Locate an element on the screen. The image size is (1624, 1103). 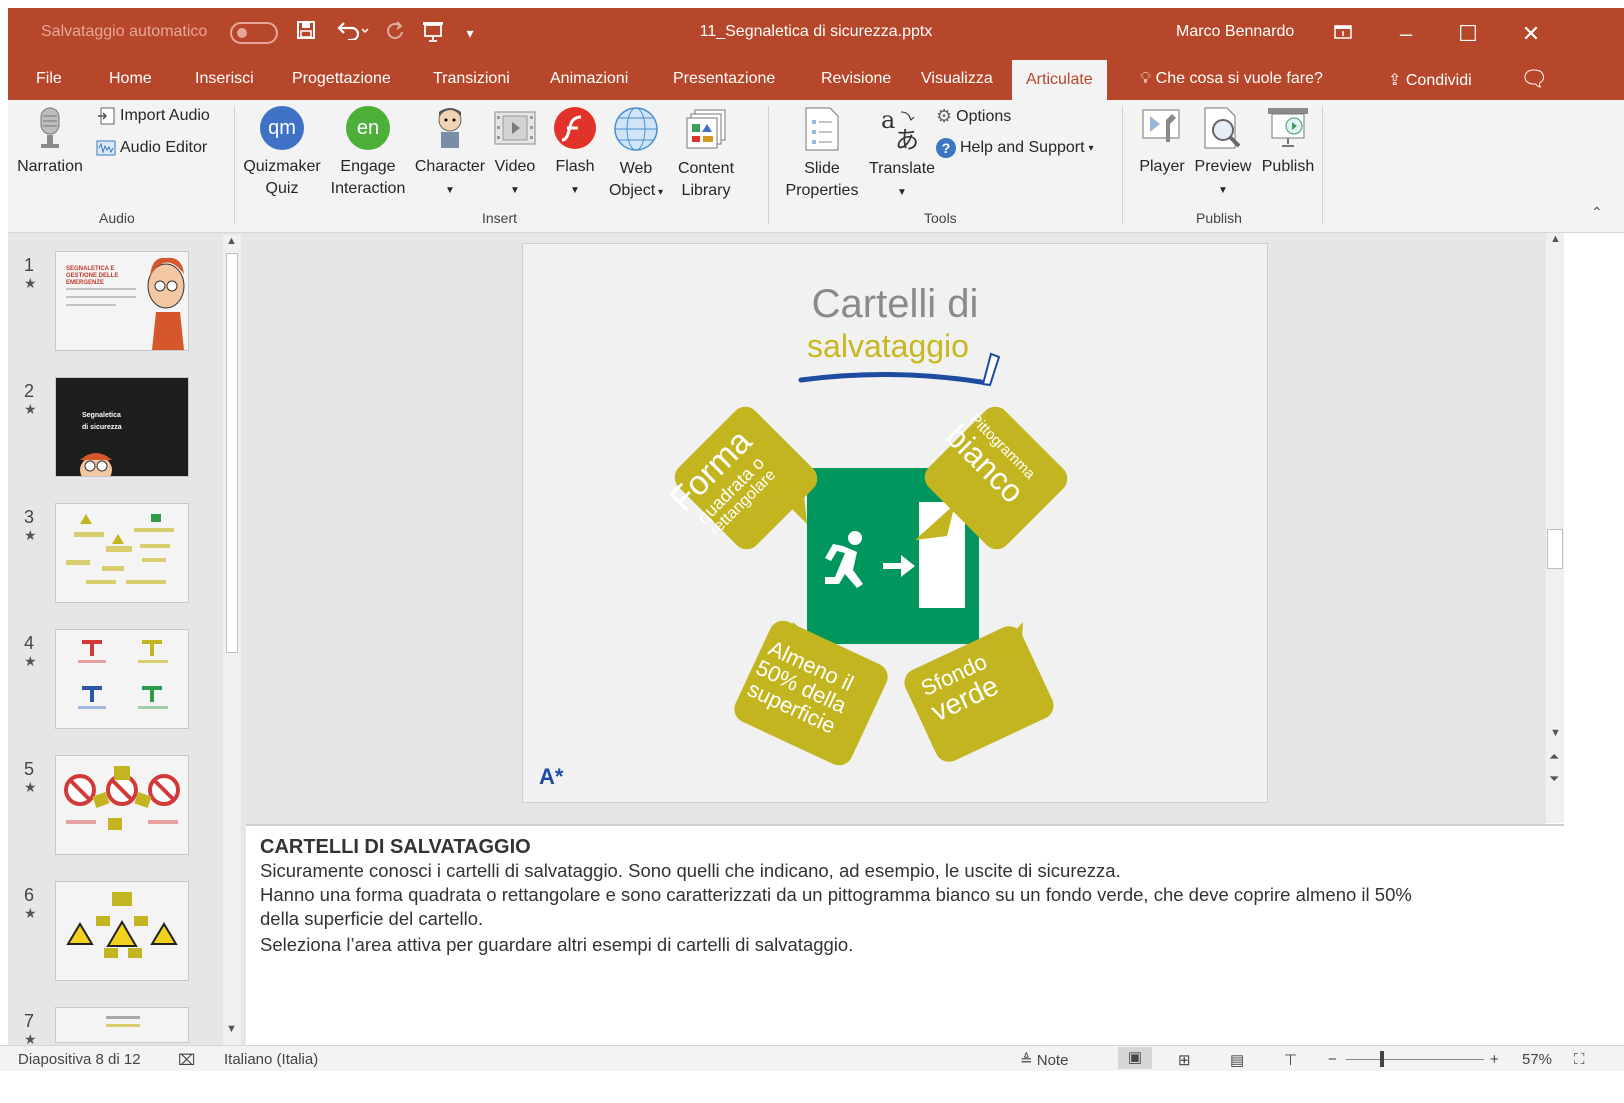
content-library-icon is located at coordinates (706, 129).